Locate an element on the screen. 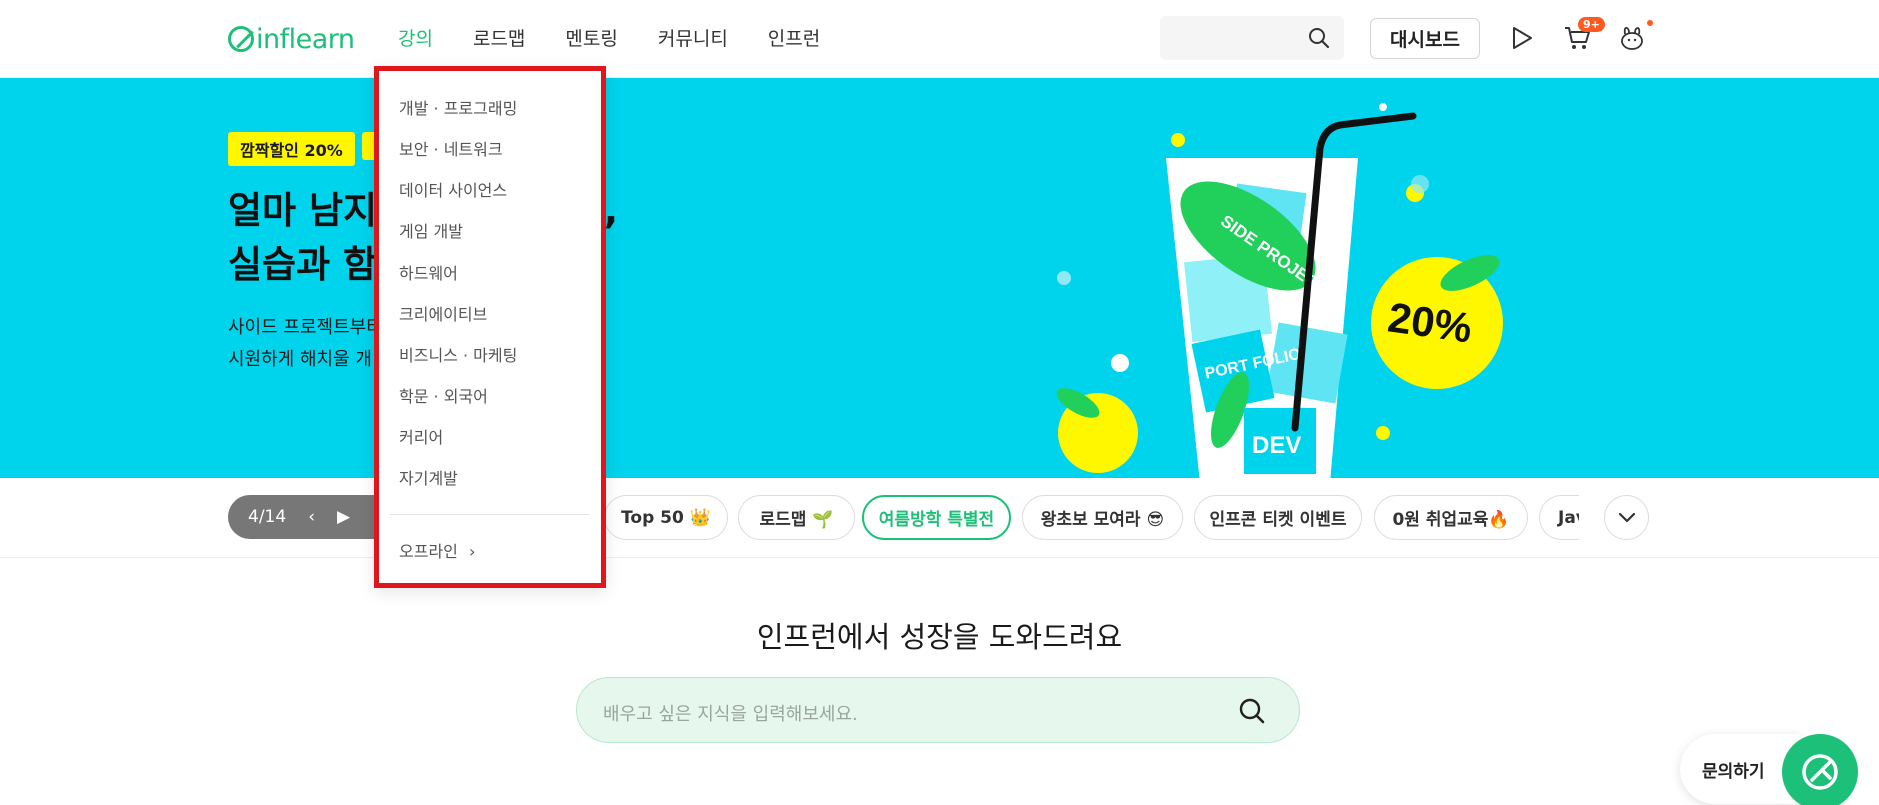 The image size is (1879, 805). banner-pager: 4/14 ‹ ▶ is located at coordinates (313, 517).